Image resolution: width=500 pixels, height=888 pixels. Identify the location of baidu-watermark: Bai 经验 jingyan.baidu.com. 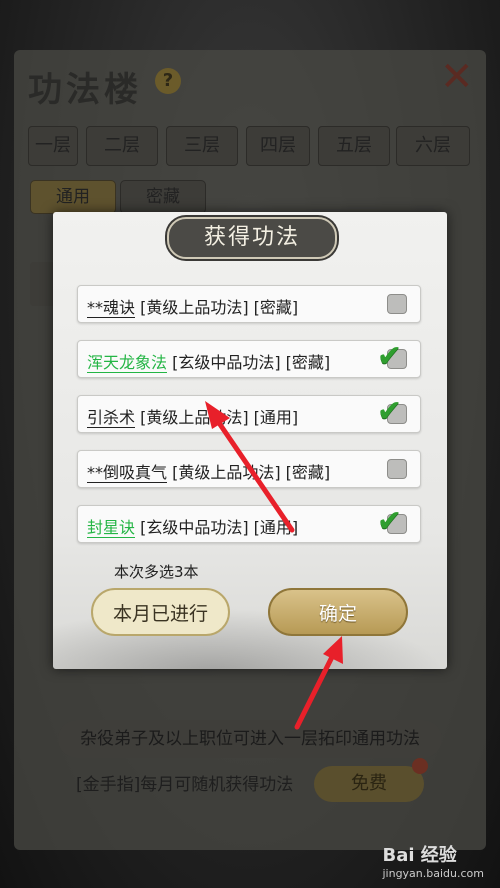
(433, 860).